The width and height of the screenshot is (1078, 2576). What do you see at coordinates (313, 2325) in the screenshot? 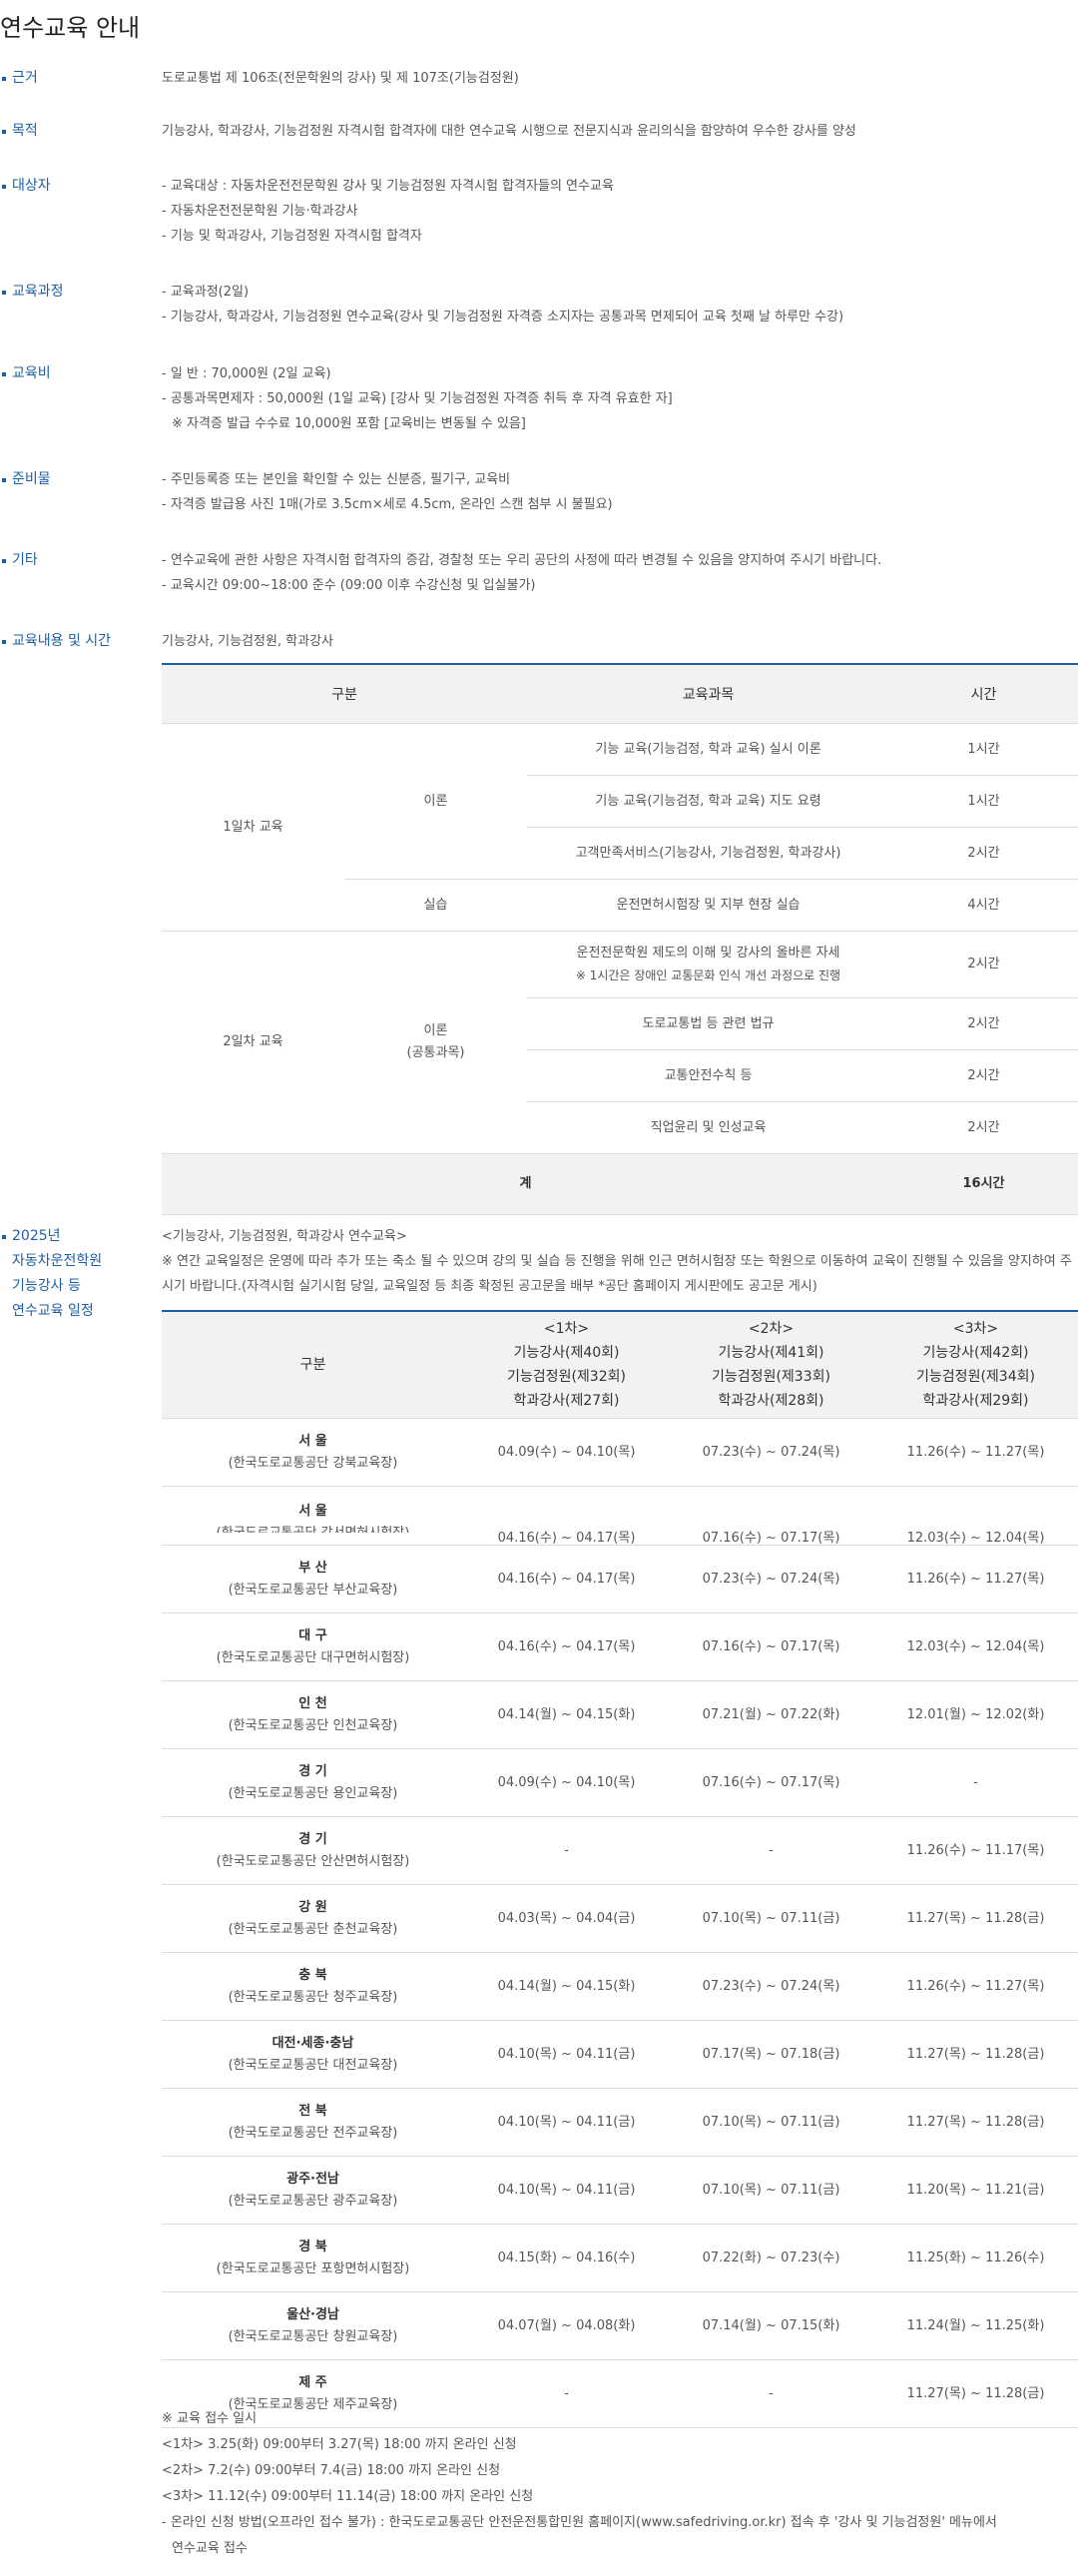
I see `region-cell: 울산·경남 (한국도로교통공단 창원교육장)` at bounding box center [313, 2325].